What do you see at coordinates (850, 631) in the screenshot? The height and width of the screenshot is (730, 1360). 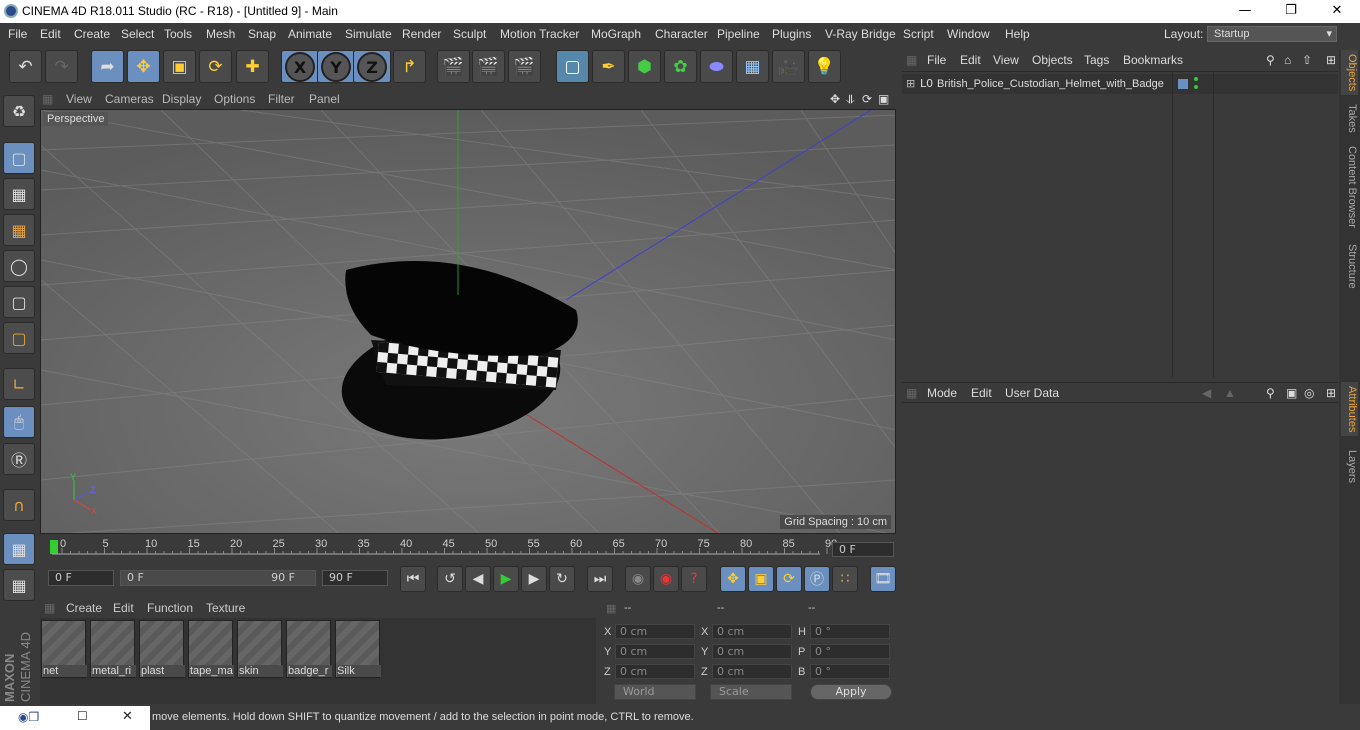 I see `rotation-h-field: 0 °` at bounding box center [850, 631].